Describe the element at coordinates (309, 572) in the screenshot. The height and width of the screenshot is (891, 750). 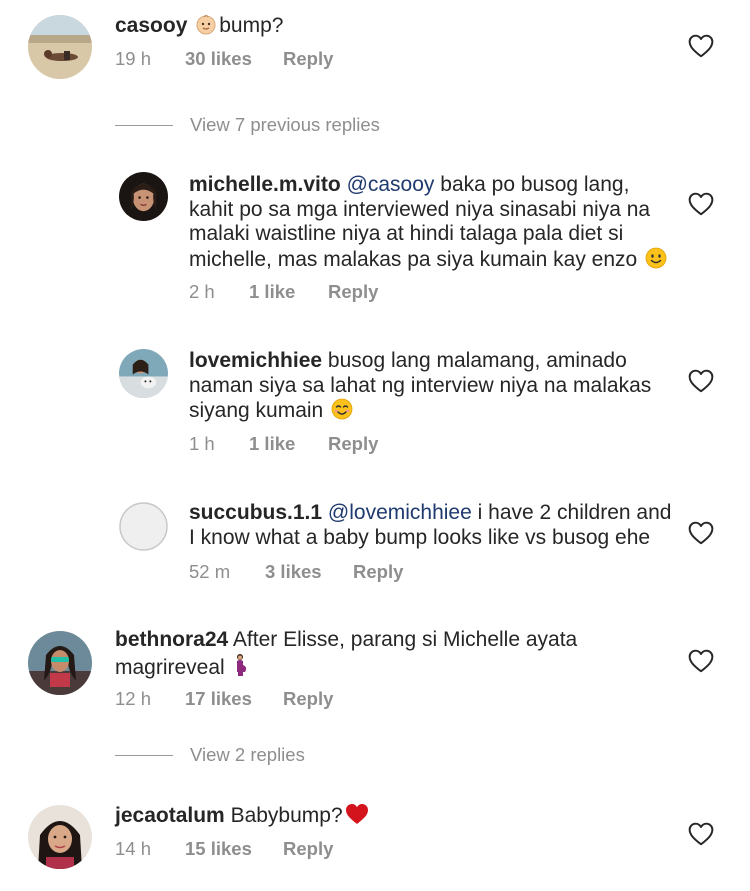
I see `likes-count: 3 likes` at that location.